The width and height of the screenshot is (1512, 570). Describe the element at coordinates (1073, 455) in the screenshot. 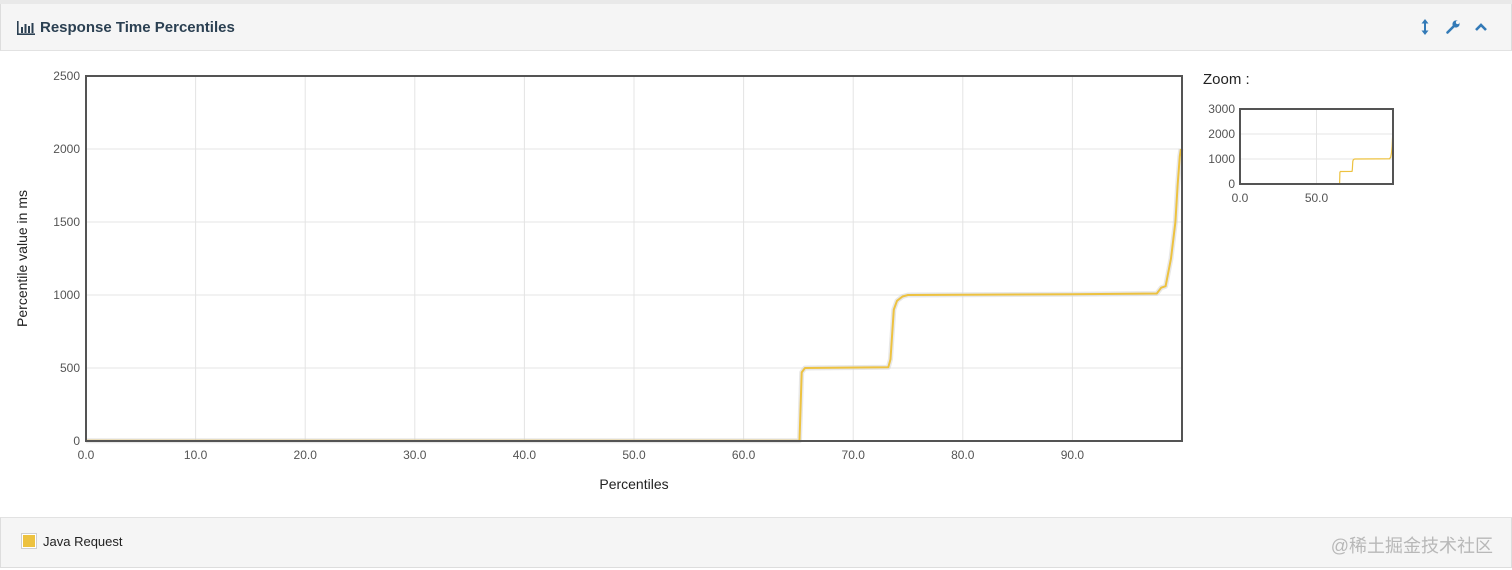

I see `x-tick-label: 90.0` at that location.